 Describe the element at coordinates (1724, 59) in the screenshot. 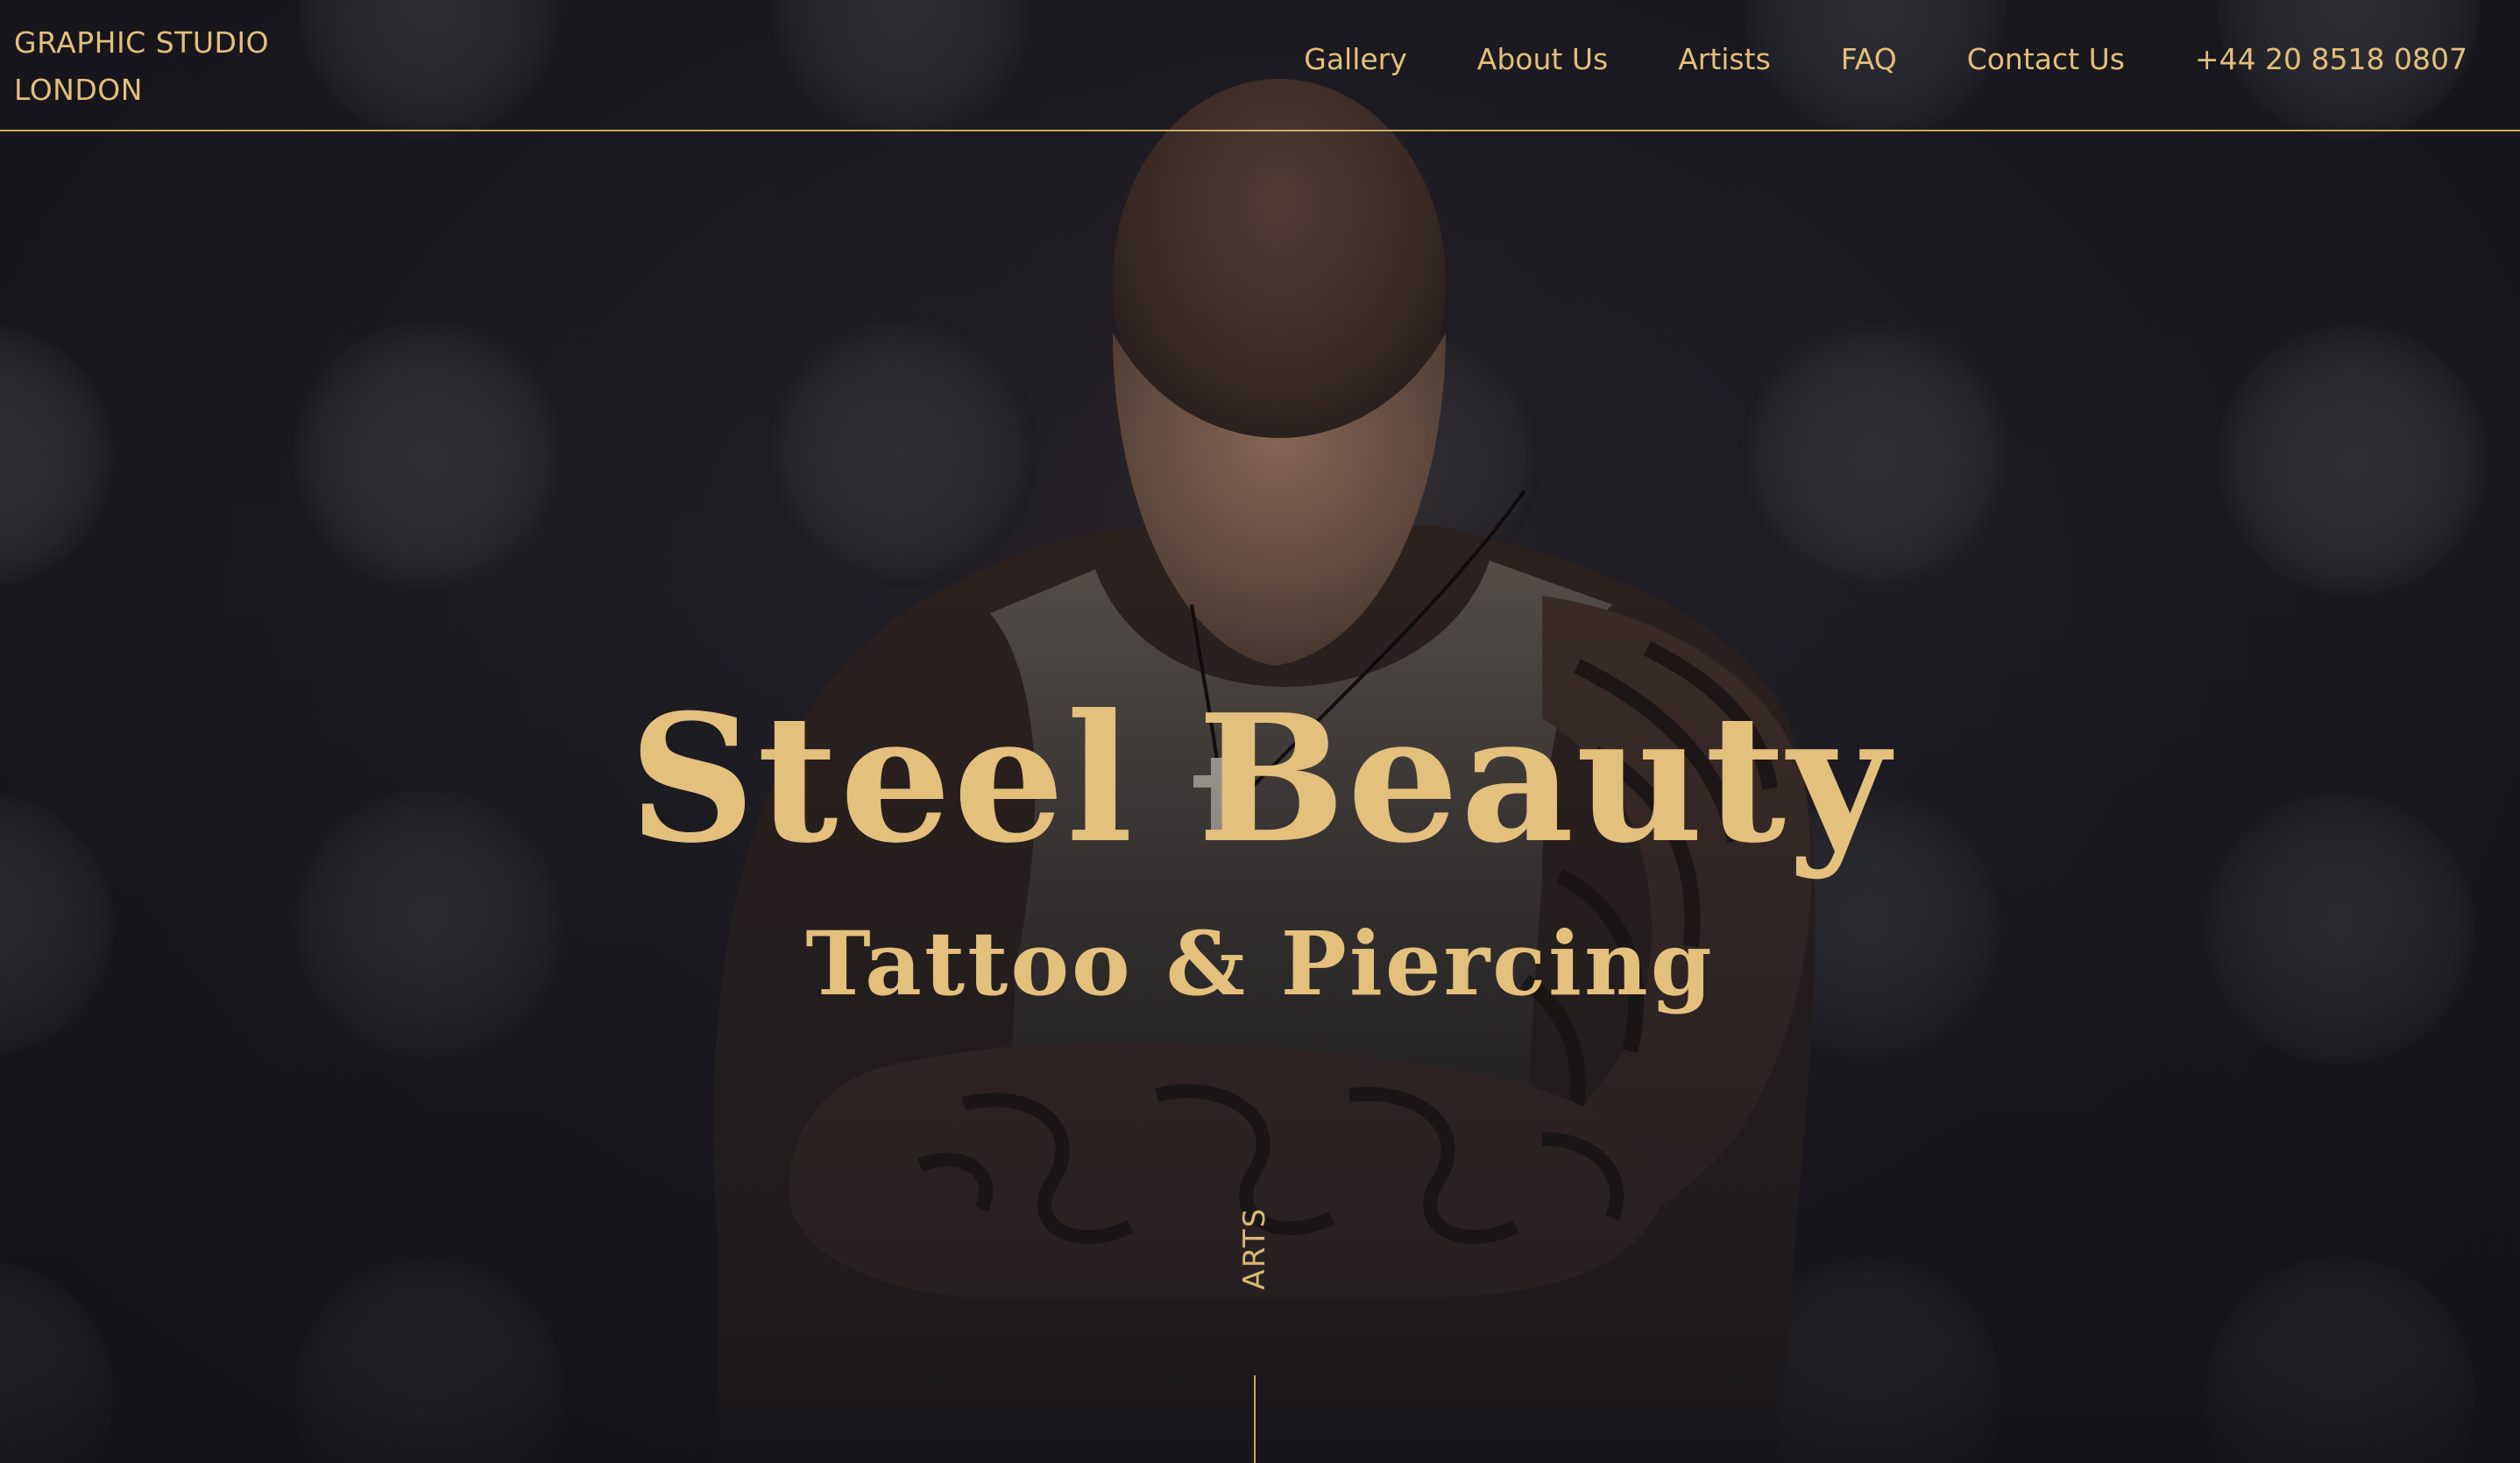

I see `nav-artists: Artists` at that location.